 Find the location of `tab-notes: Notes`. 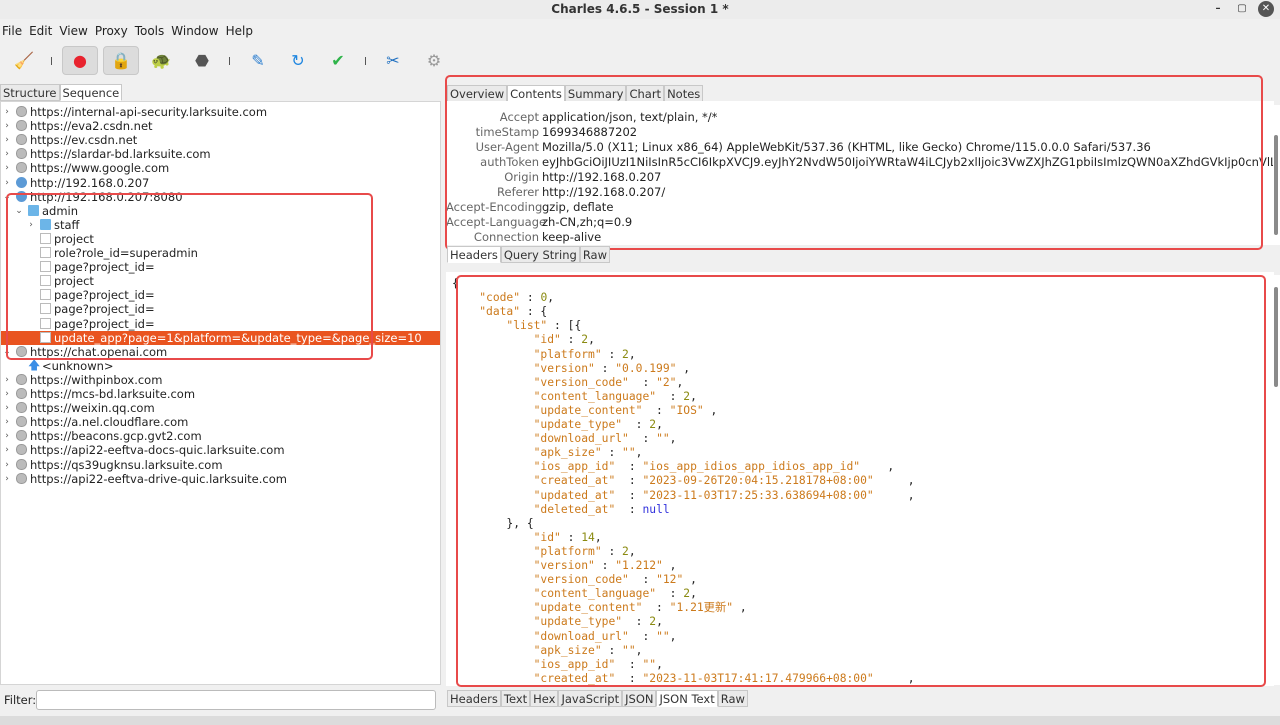

tab-notes: Notes is located at coordinates (684, 93).